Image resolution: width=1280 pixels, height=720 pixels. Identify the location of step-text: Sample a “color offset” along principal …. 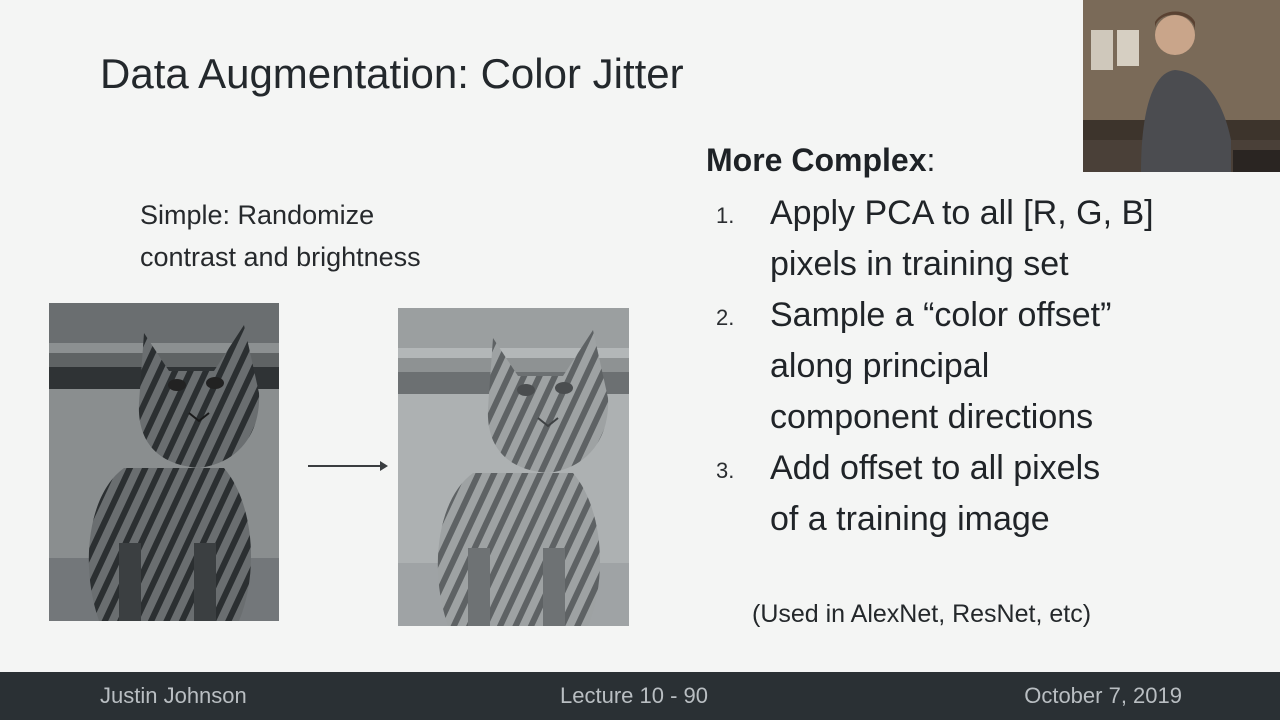
(940, 366).